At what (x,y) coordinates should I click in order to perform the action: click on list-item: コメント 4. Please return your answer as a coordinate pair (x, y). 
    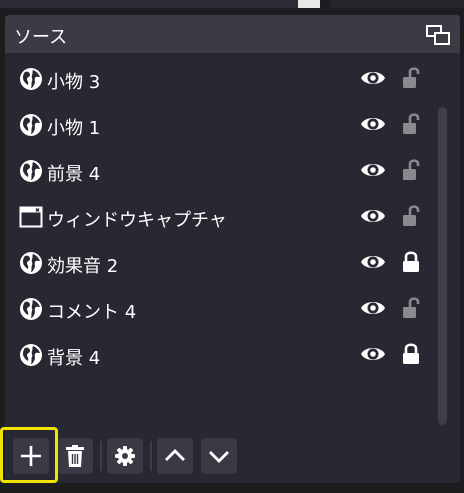
    Looking at the image, I should click on (220, 308).